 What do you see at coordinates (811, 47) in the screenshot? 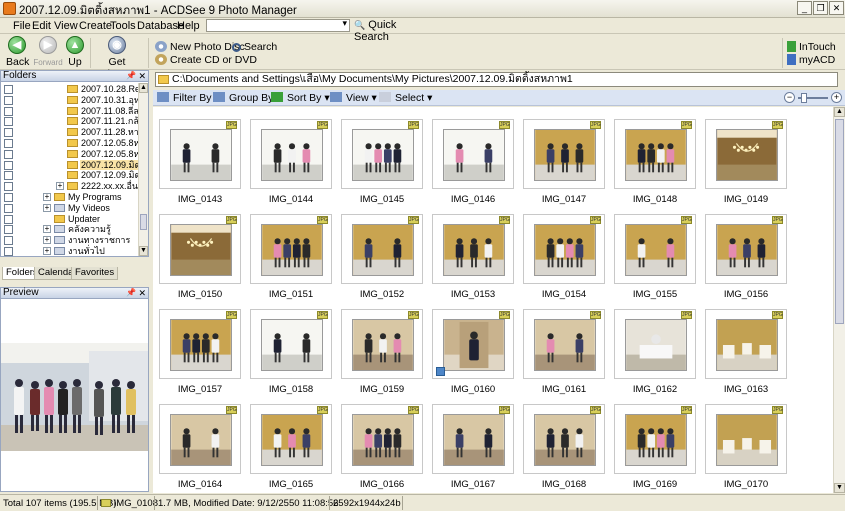
I see `intouch-button: InTouch` at bounding box center [811, 47].